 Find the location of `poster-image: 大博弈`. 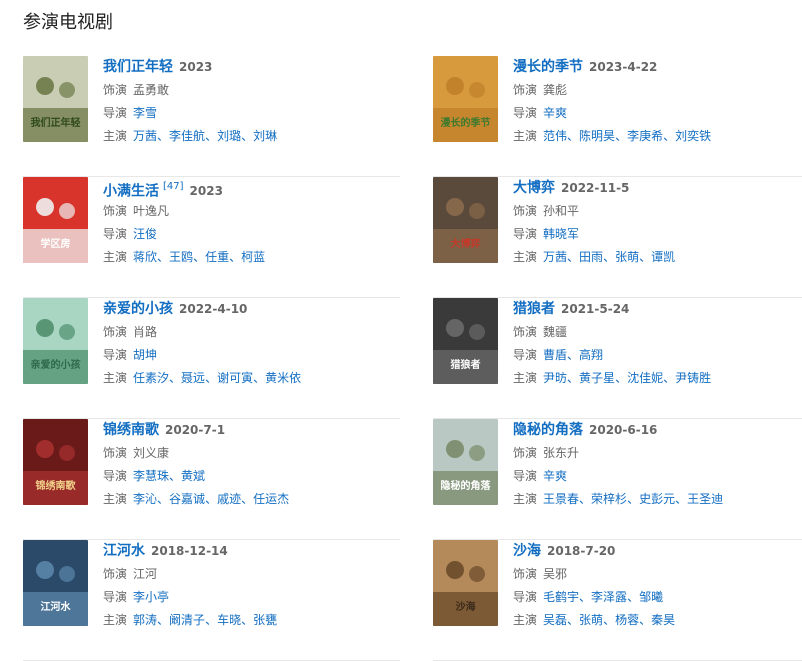

poster-image: 大博弈 is located at coordinates (465, 220).